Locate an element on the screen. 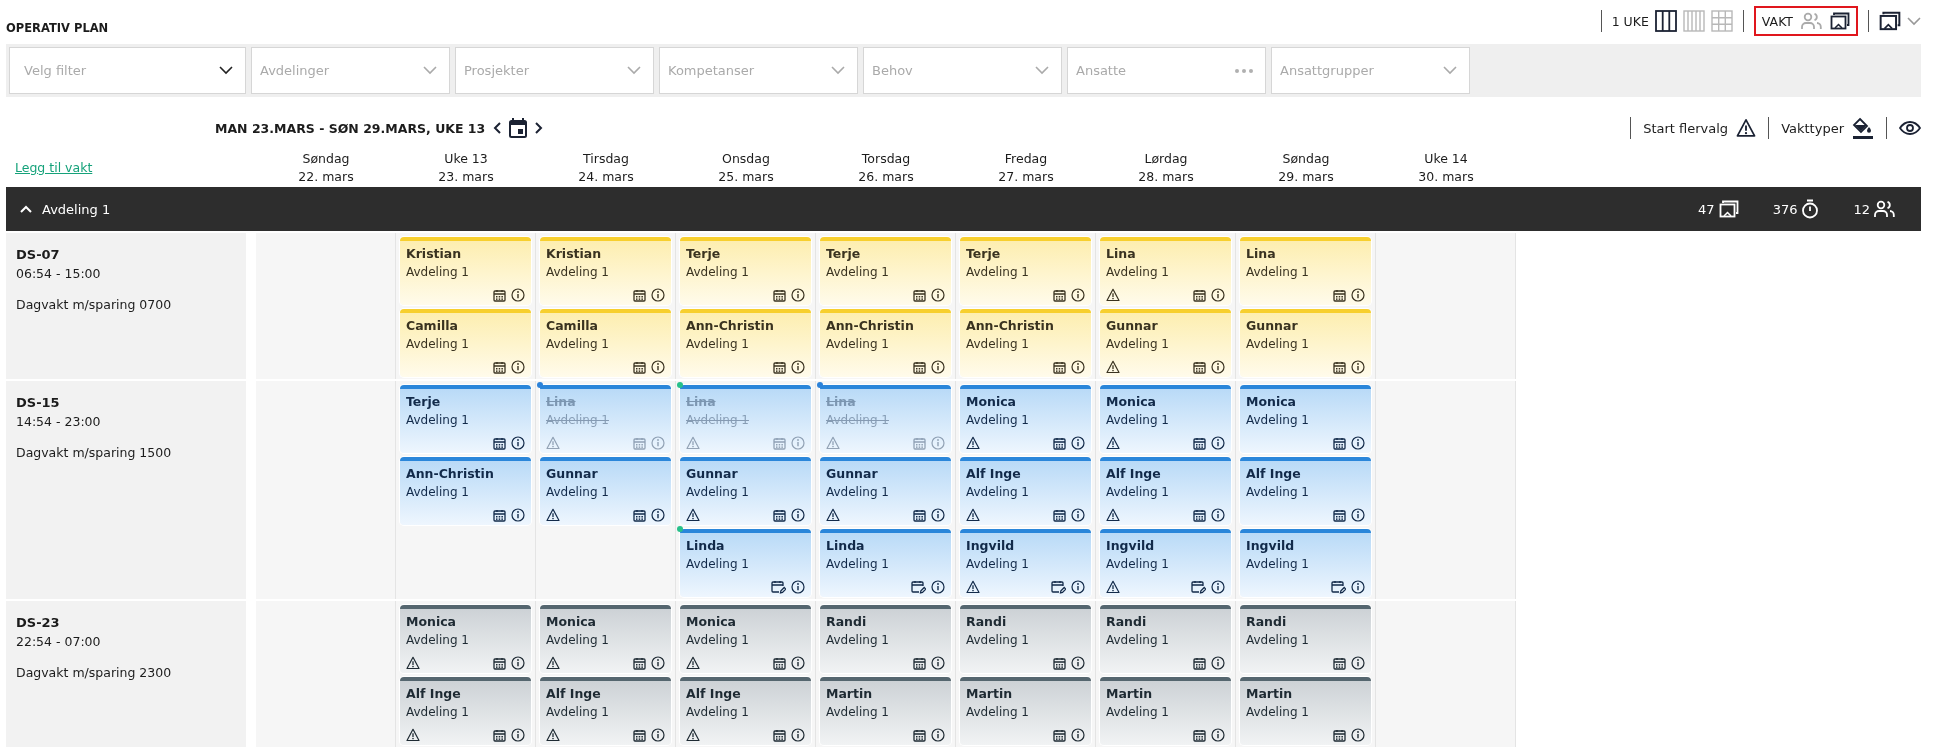  shift-card: Randi Avdeling 1 is located at coordinates (1305, 639).